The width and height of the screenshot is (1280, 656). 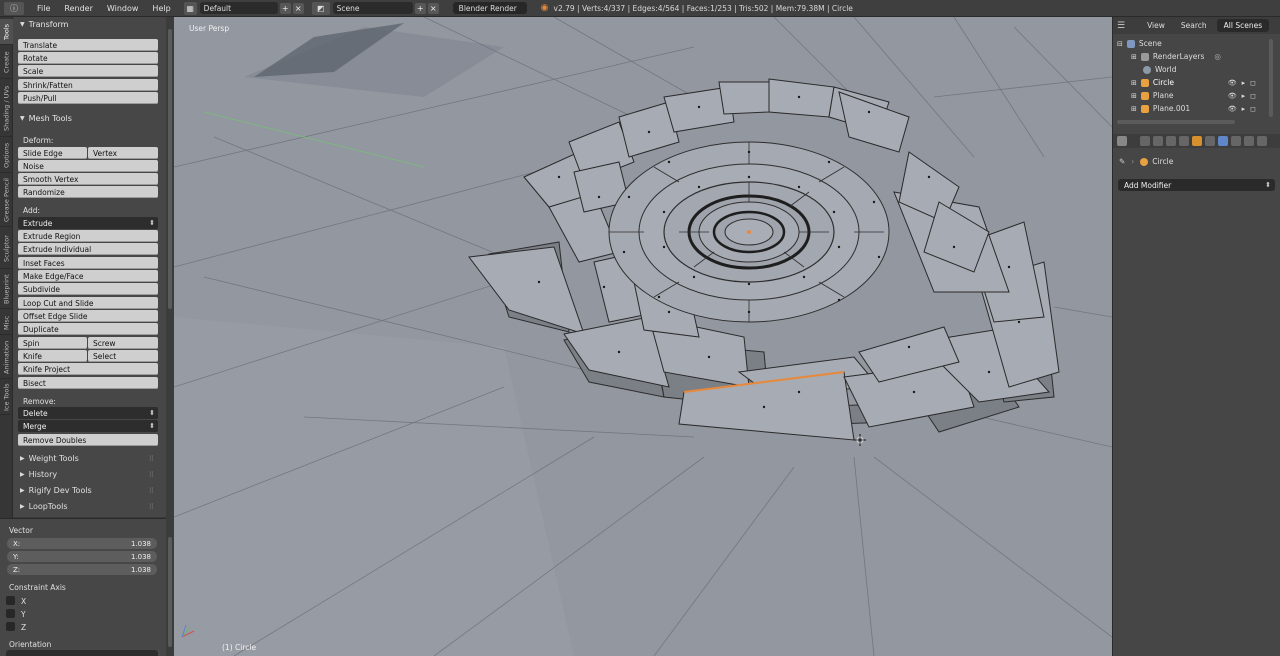 I want to click on duplicate-button: Duplicate, so click(x=88, y=329).